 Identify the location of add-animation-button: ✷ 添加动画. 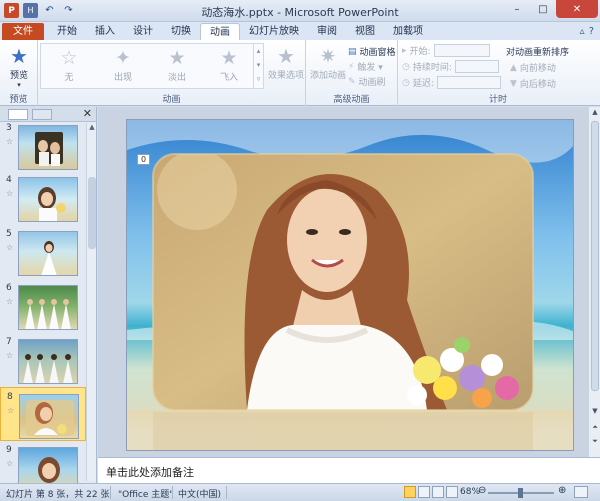
(328, 62).